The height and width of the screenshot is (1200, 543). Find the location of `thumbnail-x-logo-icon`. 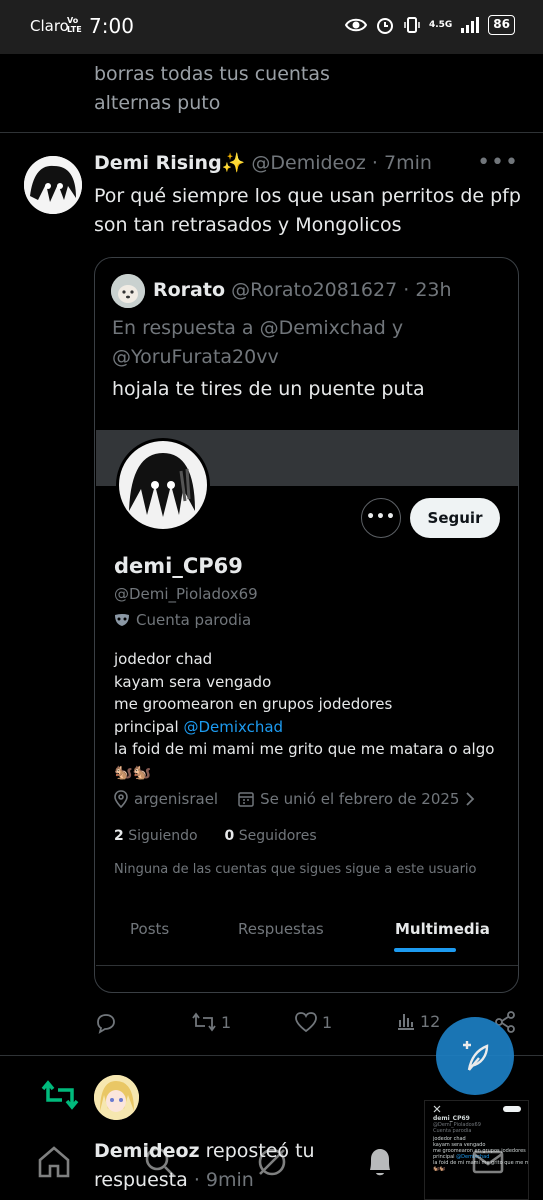

thumbnail-x-logo-icon is located at coordinates (437, 1109).